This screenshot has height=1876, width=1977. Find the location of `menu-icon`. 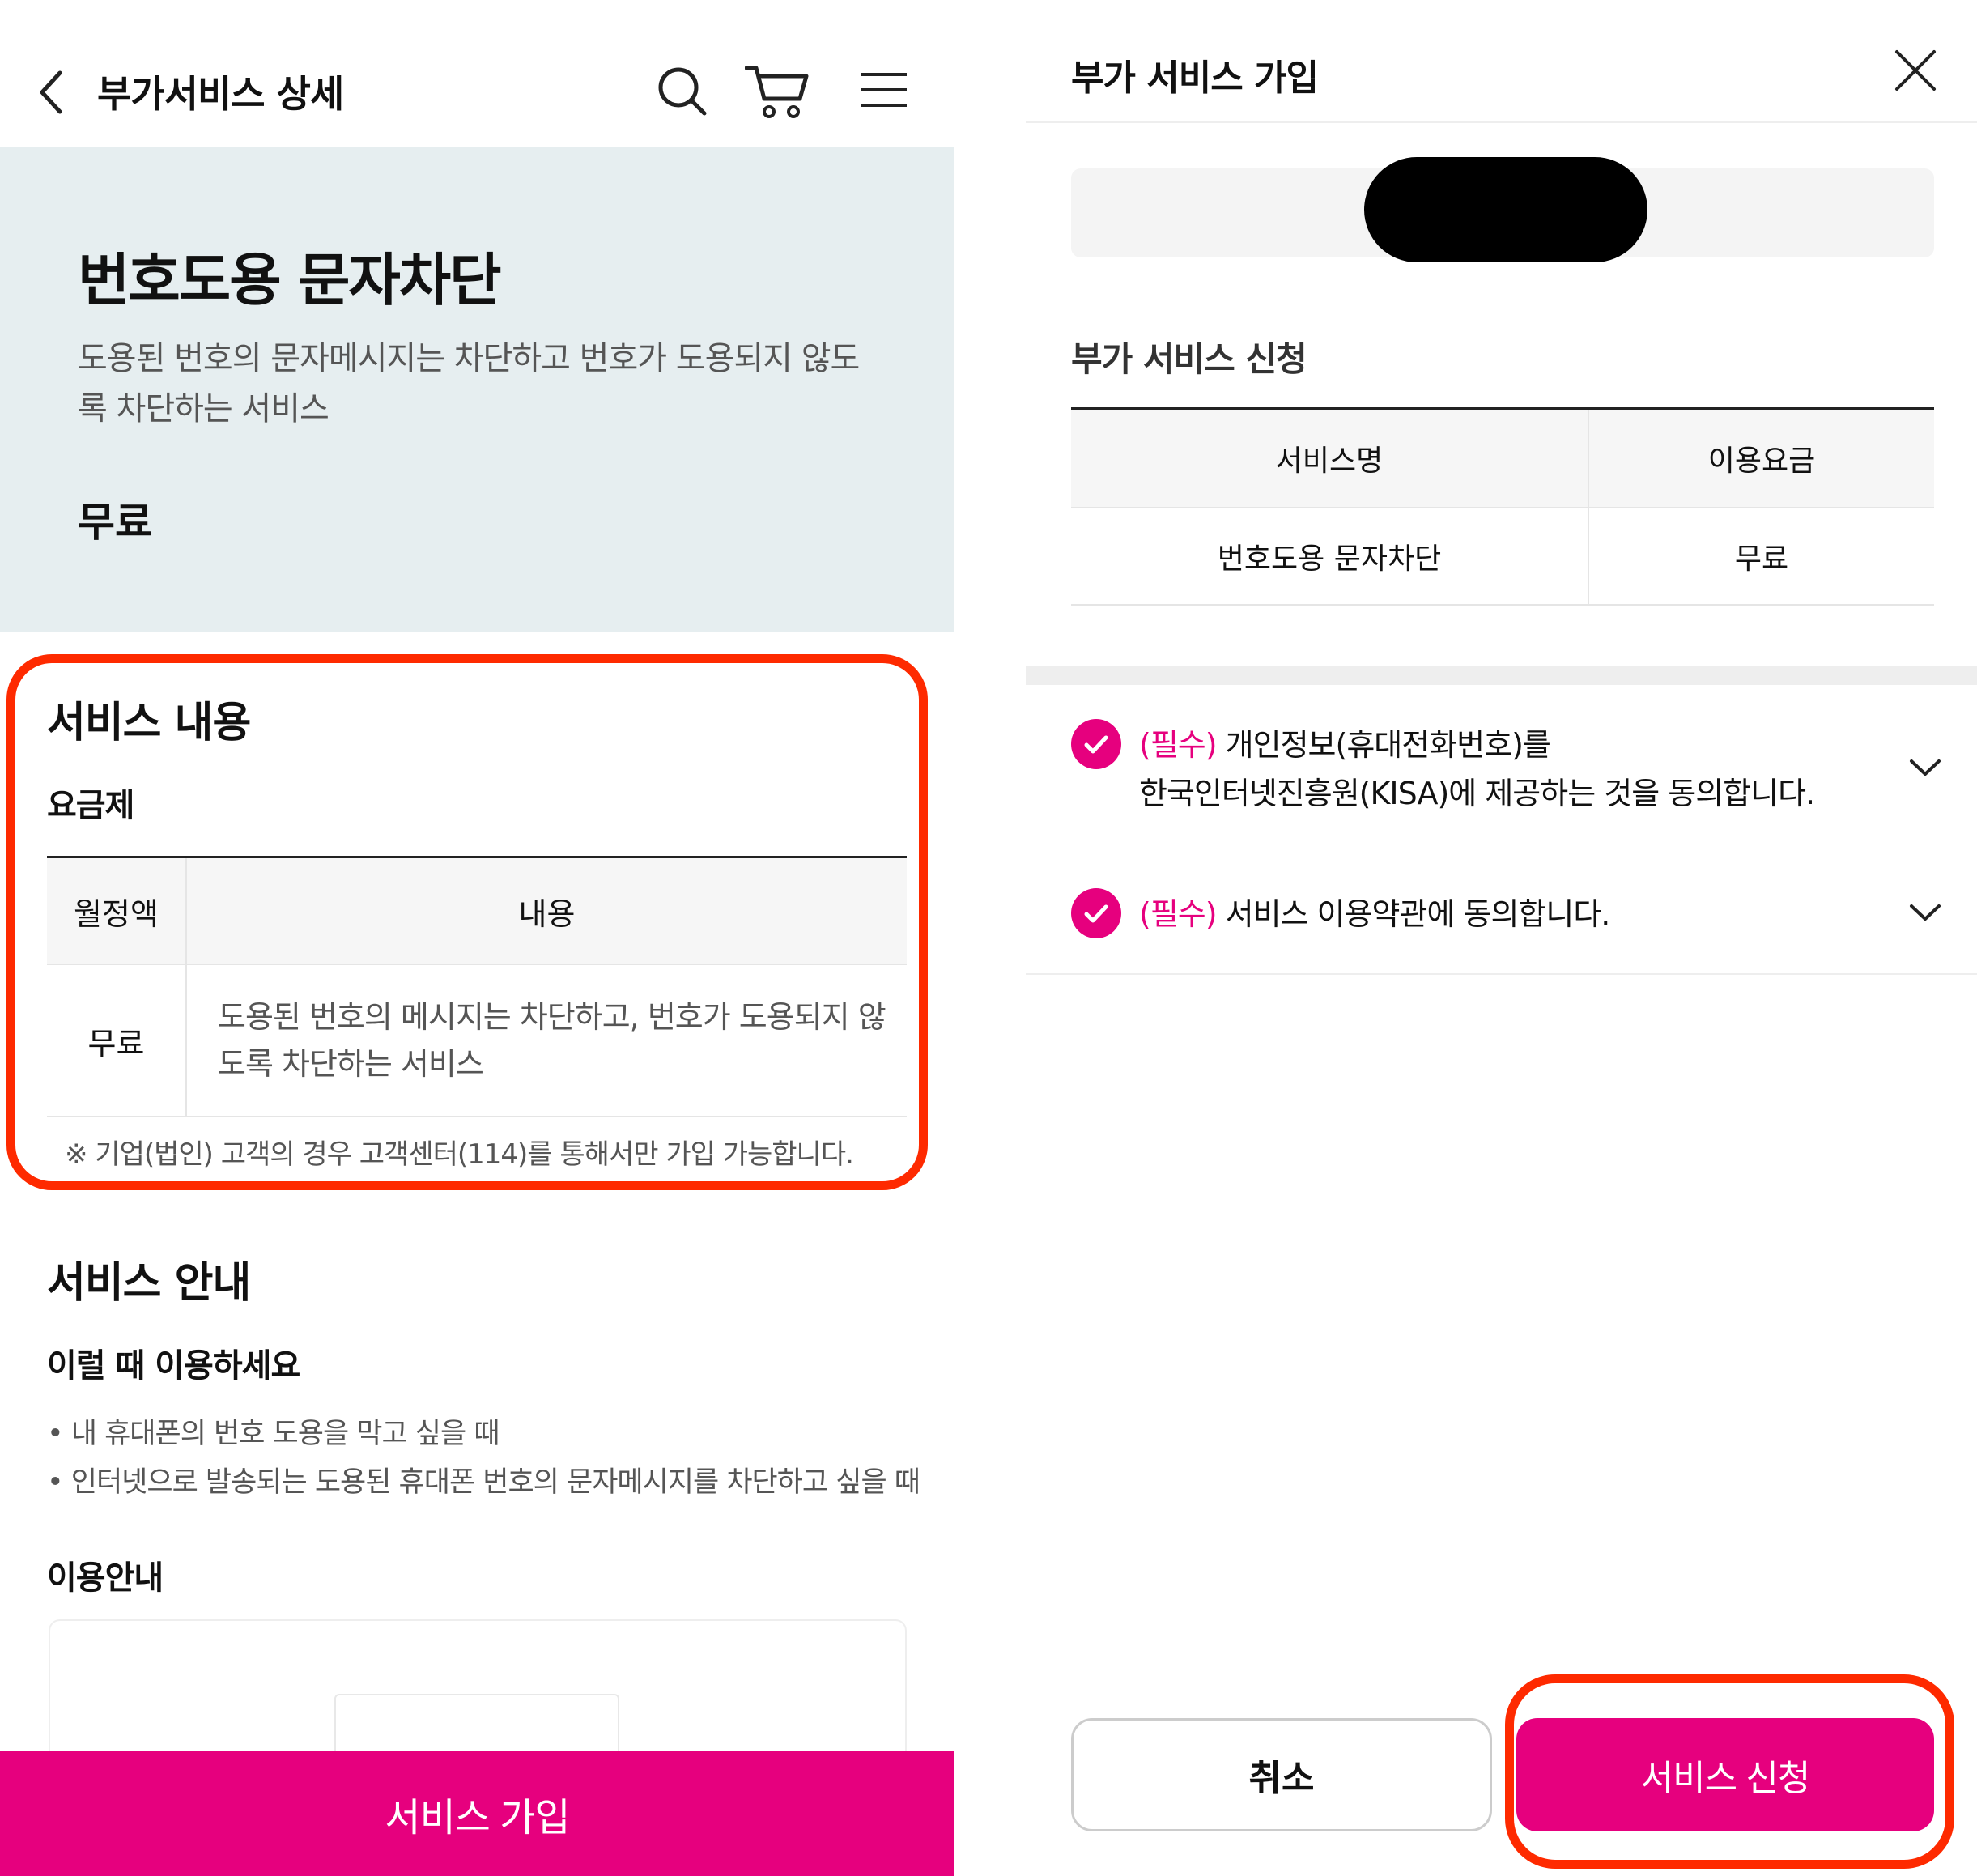

menu-icon is located at coordinates (884, 90).